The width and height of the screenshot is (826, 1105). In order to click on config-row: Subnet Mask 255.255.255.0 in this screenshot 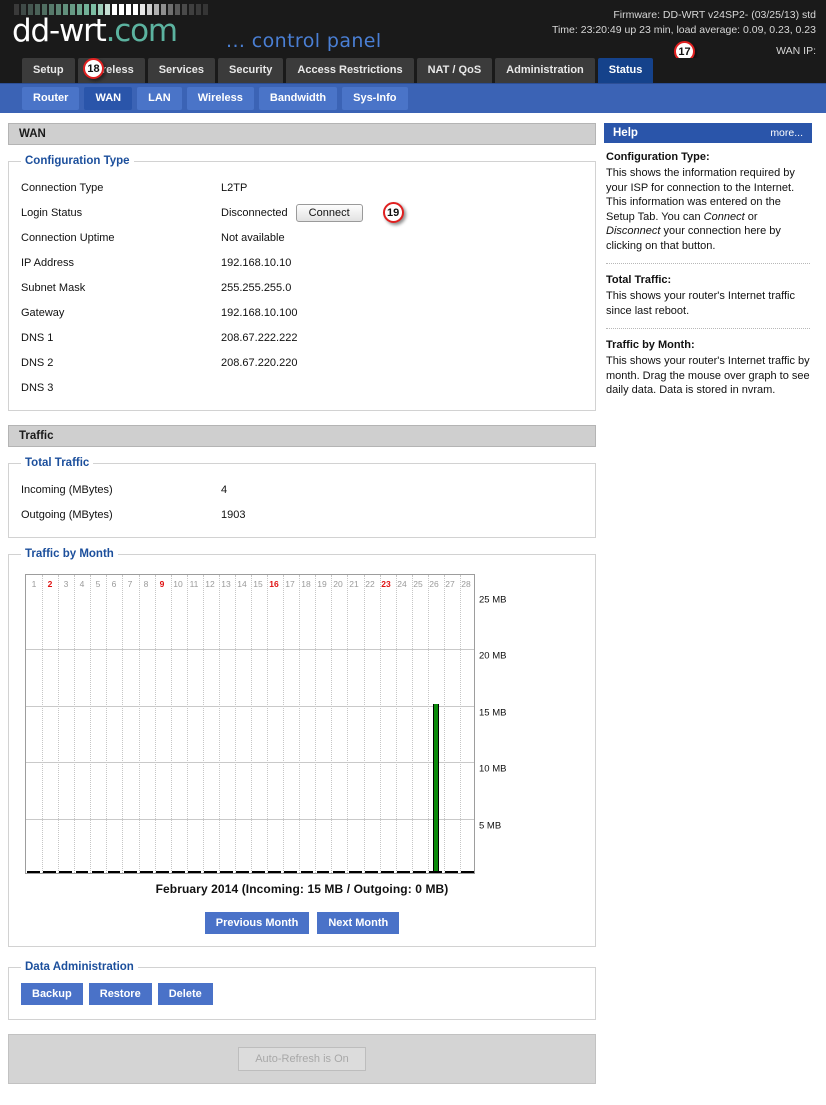, I will do `click(302, 287)`.